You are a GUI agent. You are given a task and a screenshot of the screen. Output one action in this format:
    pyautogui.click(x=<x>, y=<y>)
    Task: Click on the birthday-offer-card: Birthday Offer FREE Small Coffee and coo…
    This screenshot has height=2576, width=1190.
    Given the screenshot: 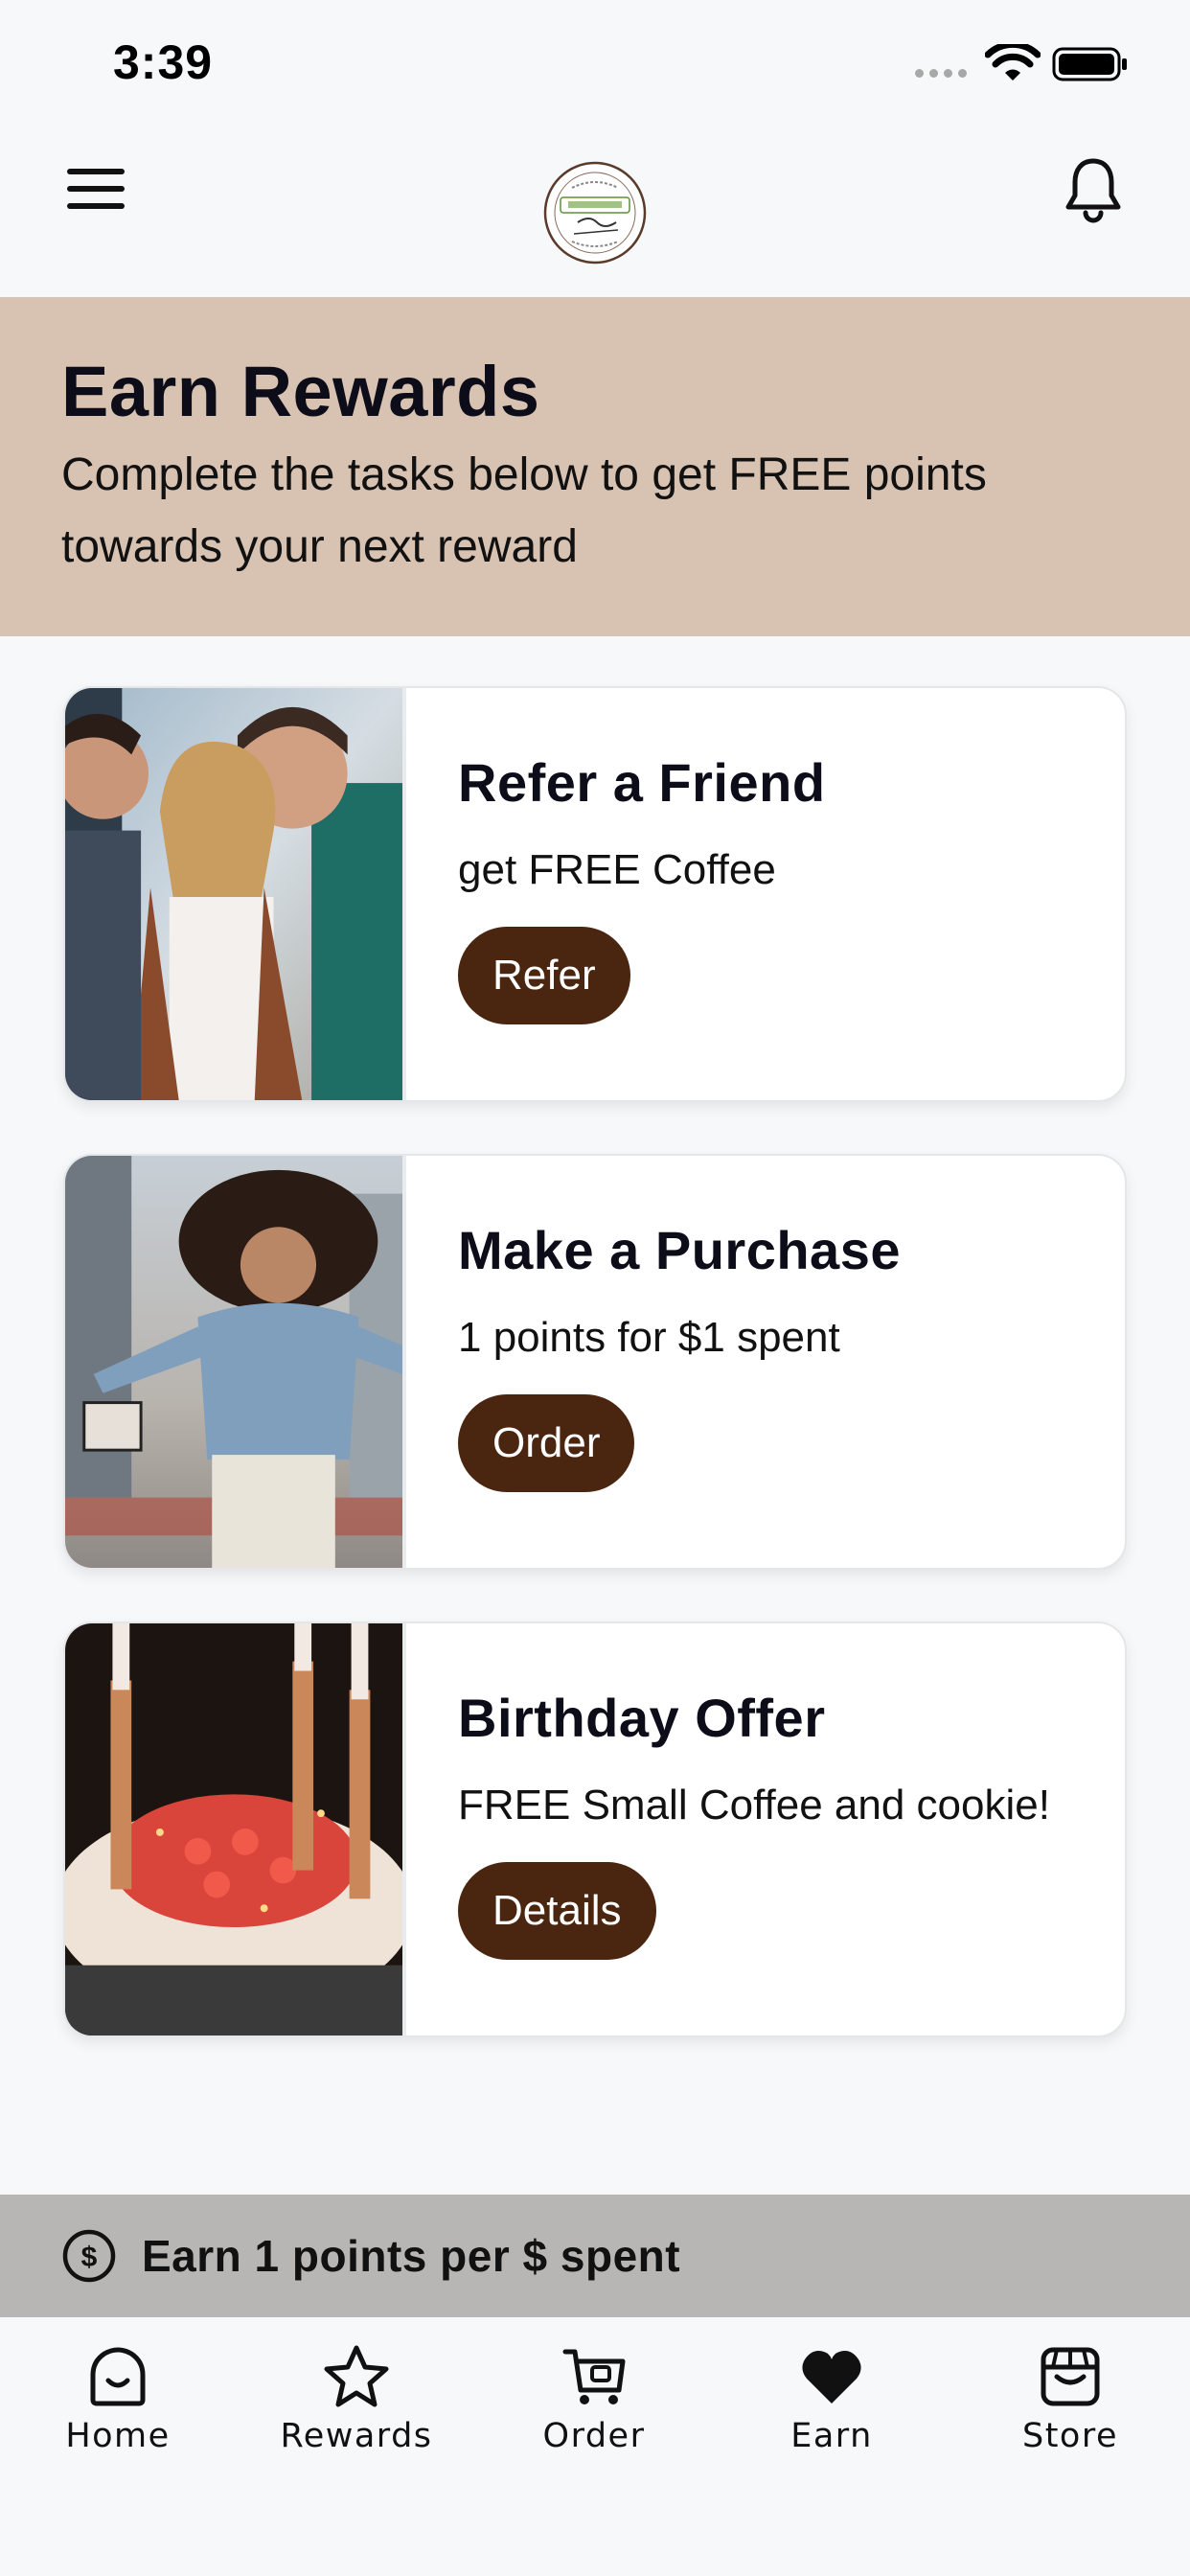 What is the action you would take?
    pyautogui.click(x=595, y=1829)
    